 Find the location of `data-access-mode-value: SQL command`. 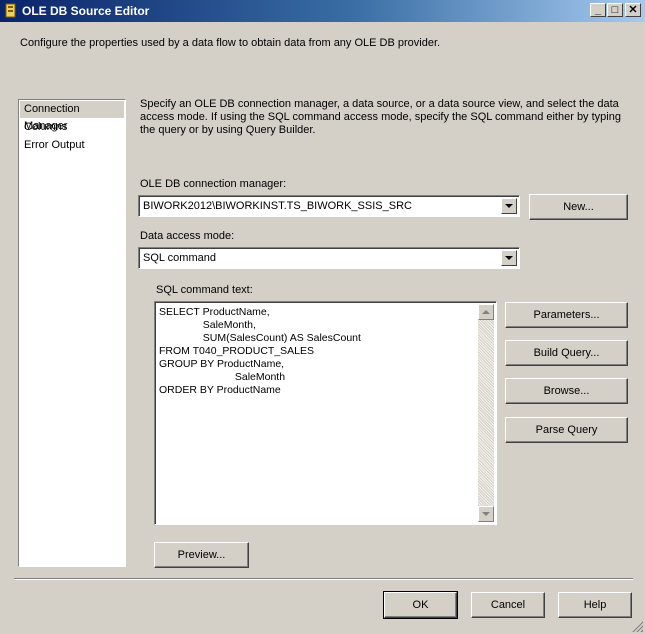

data-access-mode-value: SQL command is located at coordinates (179, 258).